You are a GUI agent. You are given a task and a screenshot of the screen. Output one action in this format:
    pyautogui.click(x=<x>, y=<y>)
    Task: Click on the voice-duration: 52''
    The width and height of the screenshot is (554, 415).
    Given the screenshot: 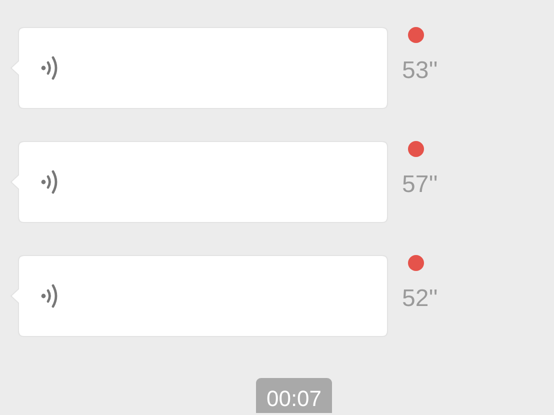 What is the action you would take?
    pyautogui.click(x=420, y=299)
    